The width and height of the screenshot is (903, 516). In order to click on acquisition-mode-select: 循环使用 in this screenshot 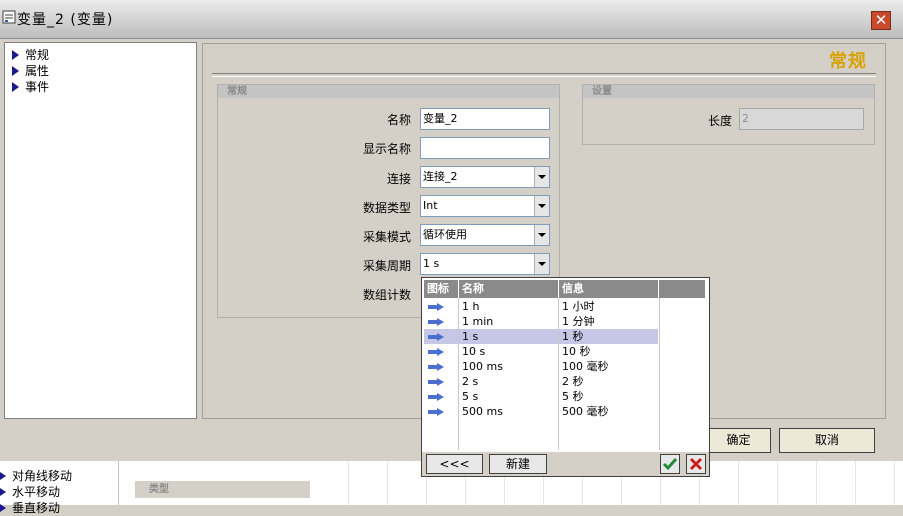, I will do `click(485, 235)`.